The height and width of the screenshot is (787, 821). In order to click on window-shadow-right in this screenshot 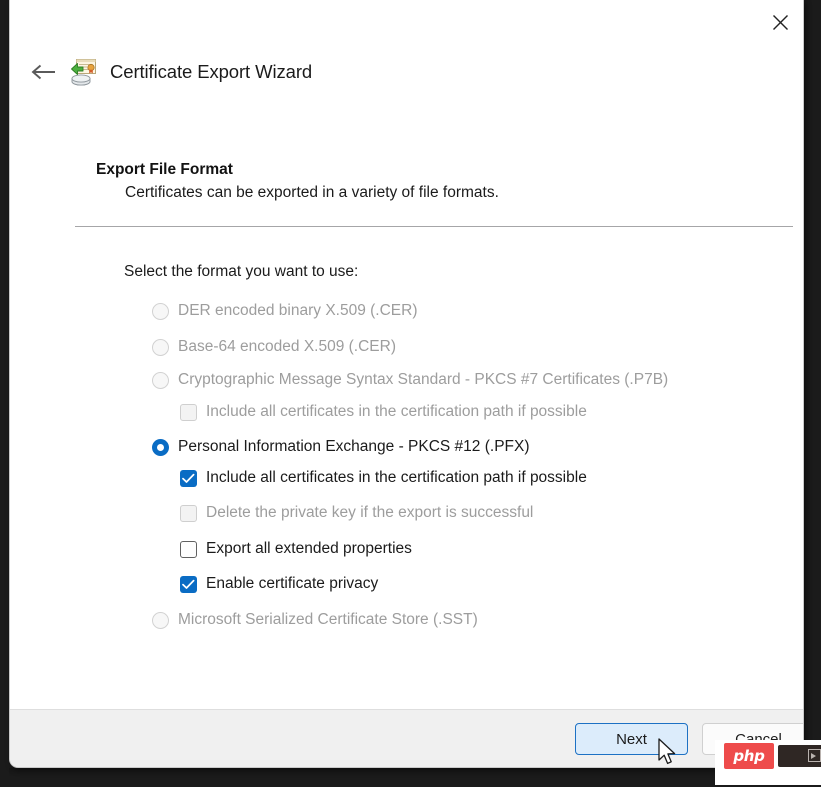, I will do `click(808, 387)`.